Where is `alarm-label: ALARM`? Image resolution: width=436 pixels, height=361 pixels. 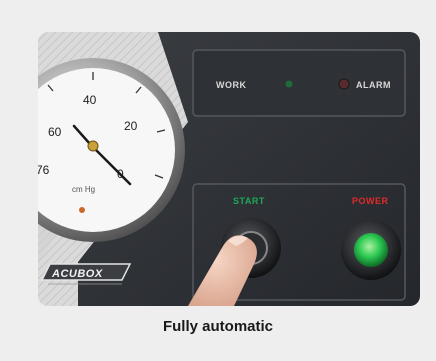
alarm-label: ALARM is located at coordinates (373, 85).